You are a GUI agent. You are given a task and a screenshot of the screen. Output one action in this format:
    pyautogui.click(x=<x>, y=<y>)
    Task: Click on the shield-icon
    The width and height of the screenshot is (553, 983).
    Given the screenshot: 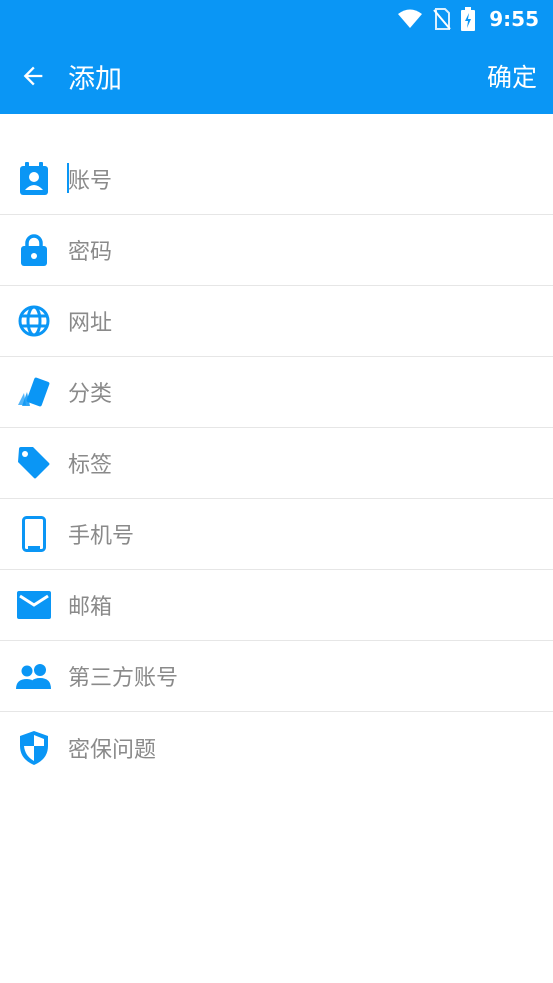 What is the action you would take?
    pyautogui.click(x=34, y=747)
    